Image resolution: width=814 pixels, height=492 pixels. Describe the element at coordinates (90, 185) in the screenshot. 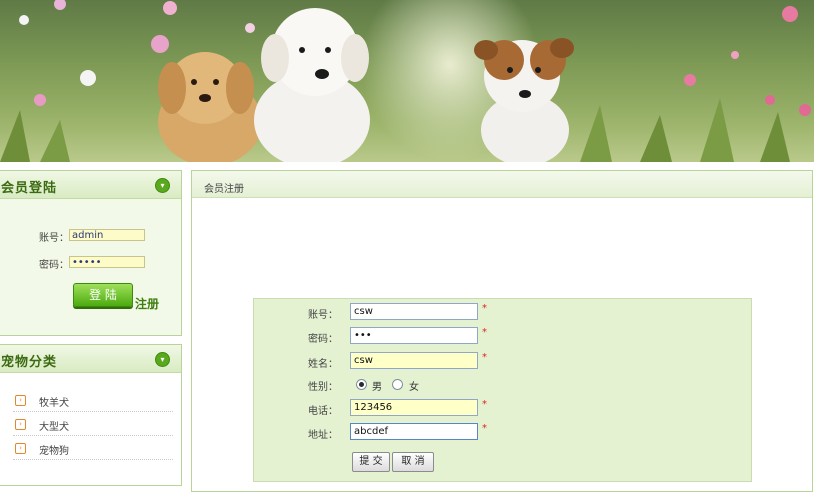

I see `login-panel-header: 会员登陆 ▾` at that location.